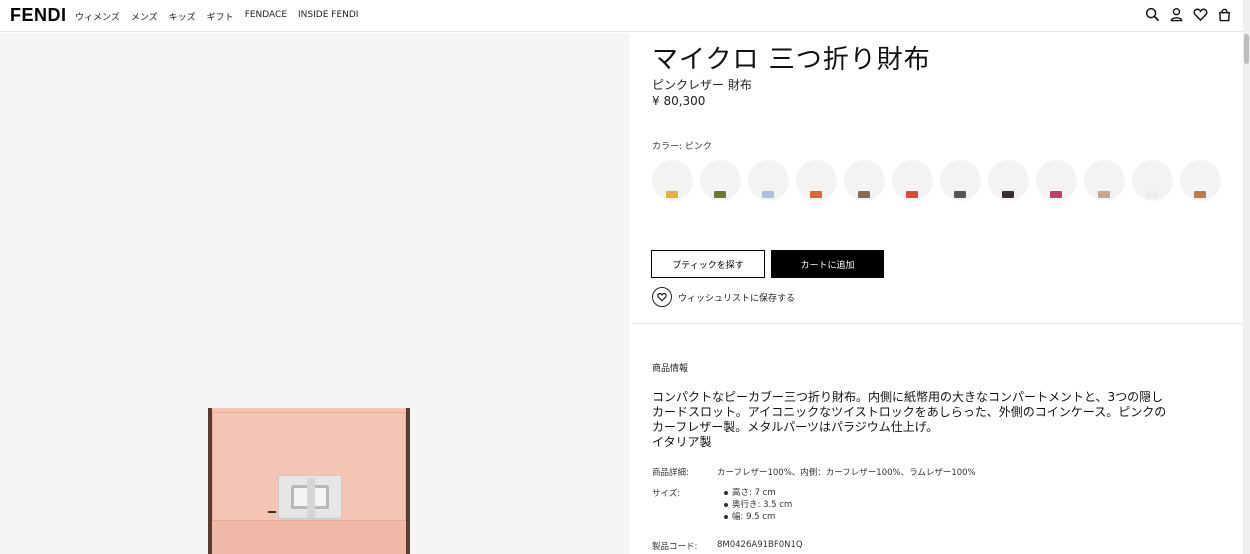 This screenshot has width=1250, height=554. Describe the element at coordinates (328, 16) in the screenshot. I see `nav-item-inside-fendi: INSIDE FENDI` at that location.